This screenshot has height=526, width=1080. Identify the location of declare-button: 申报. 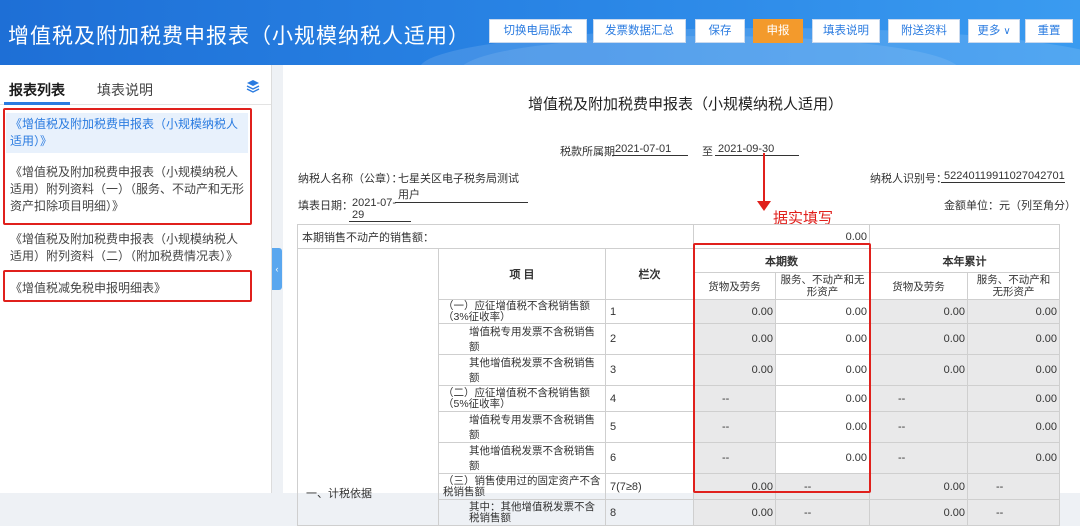
(778, 31).